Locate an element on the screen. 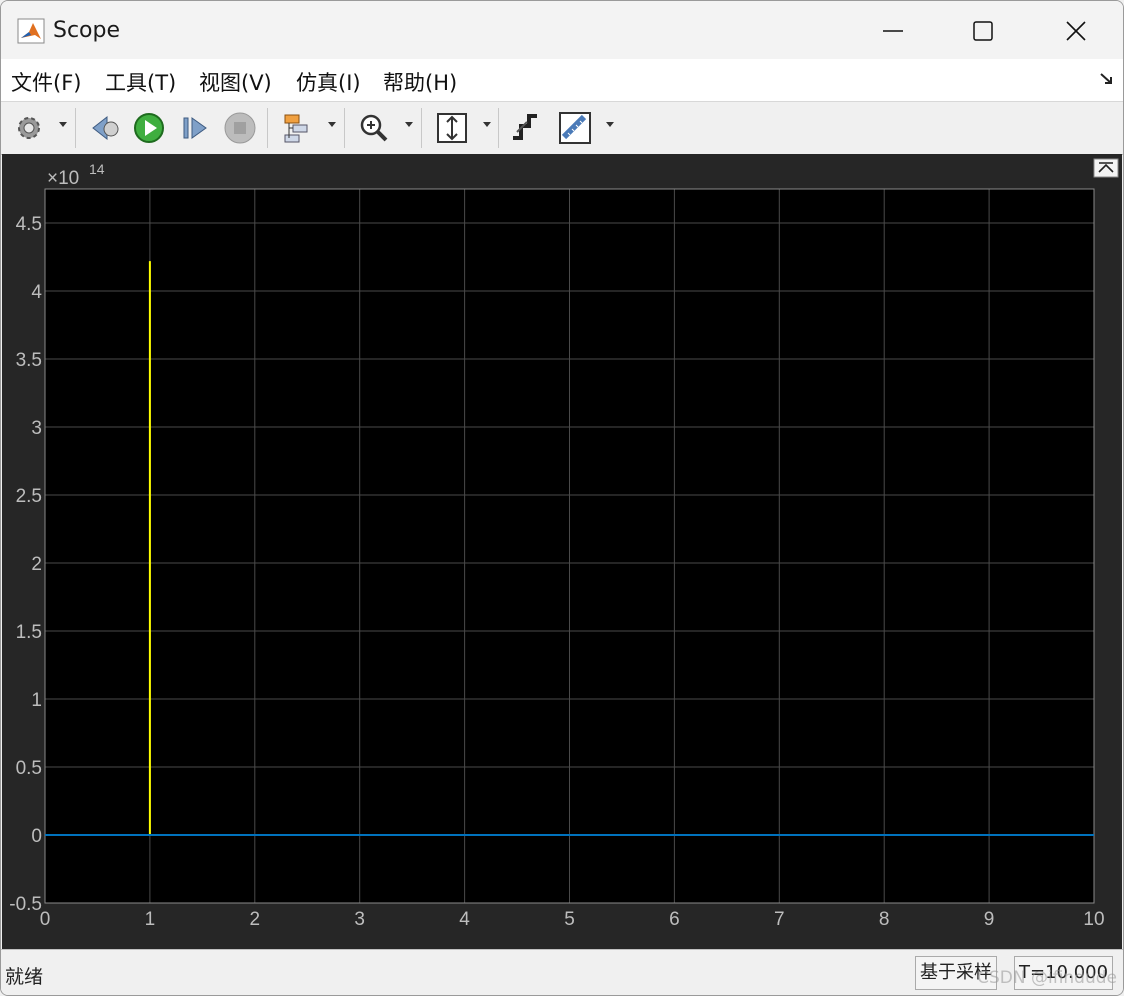 The width and height of the screenshot is (1124, 996). x-tick-label: 8 is located at coordinates (884, 919).